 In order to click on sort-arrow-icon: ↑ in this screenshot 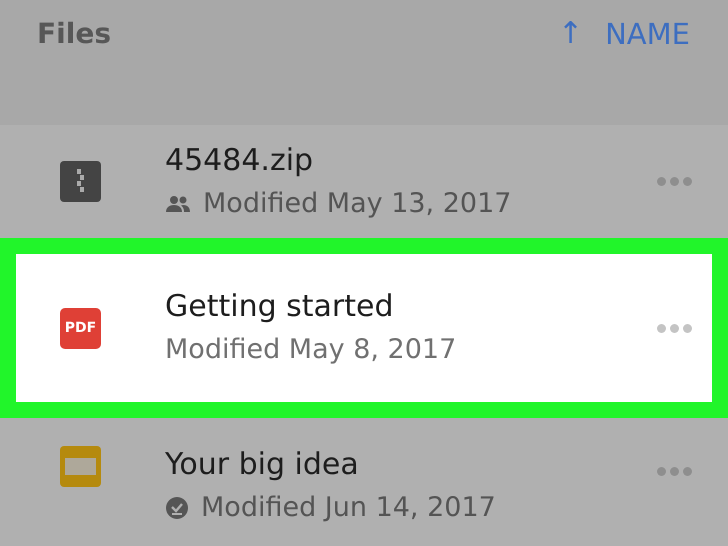, I will do `click(571, 34)`.